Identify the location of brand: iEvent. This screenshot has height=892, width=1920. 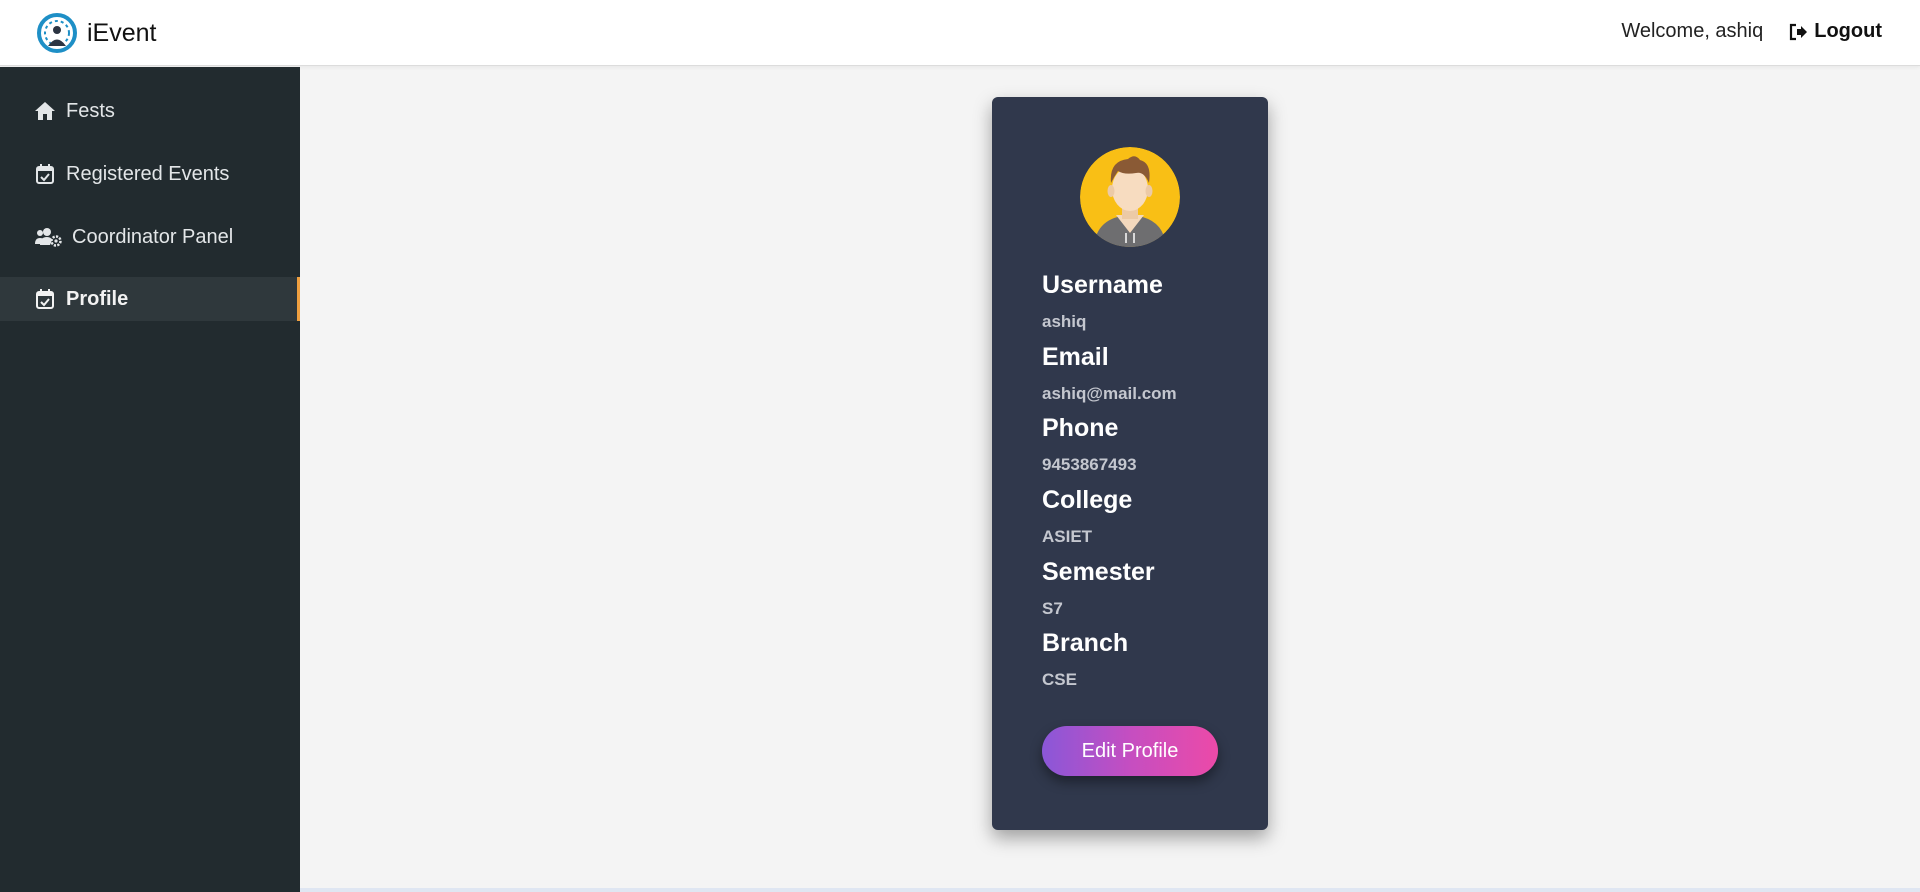
(96, 33).